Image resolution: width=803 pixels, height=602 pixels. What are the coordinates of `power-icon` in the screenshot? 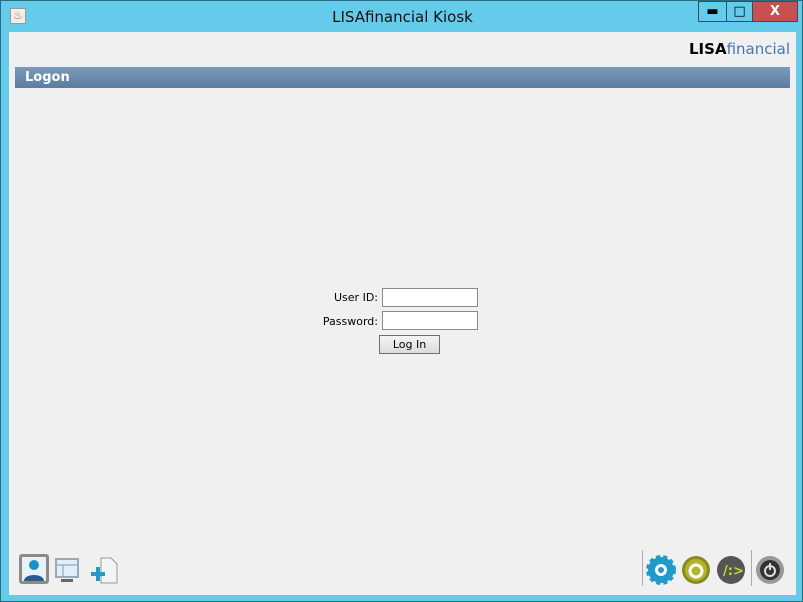 It's located at (770, 570).